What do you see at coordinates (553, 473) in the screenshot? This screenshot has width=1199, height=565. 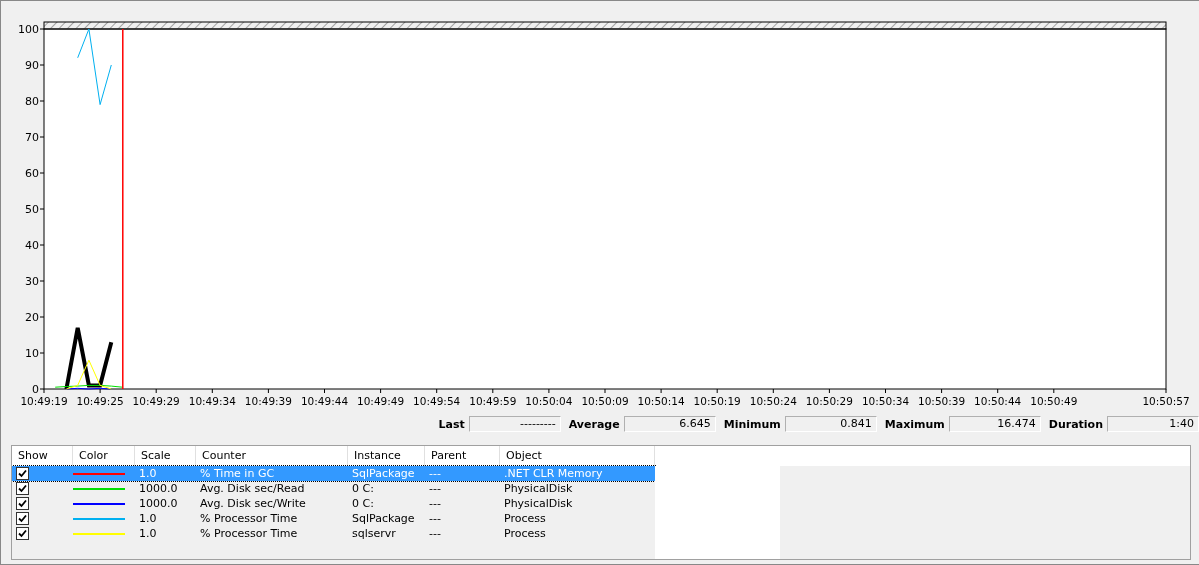 I see `table-cell-text: .NET CLR Memory` at bounding box center [553, 473].